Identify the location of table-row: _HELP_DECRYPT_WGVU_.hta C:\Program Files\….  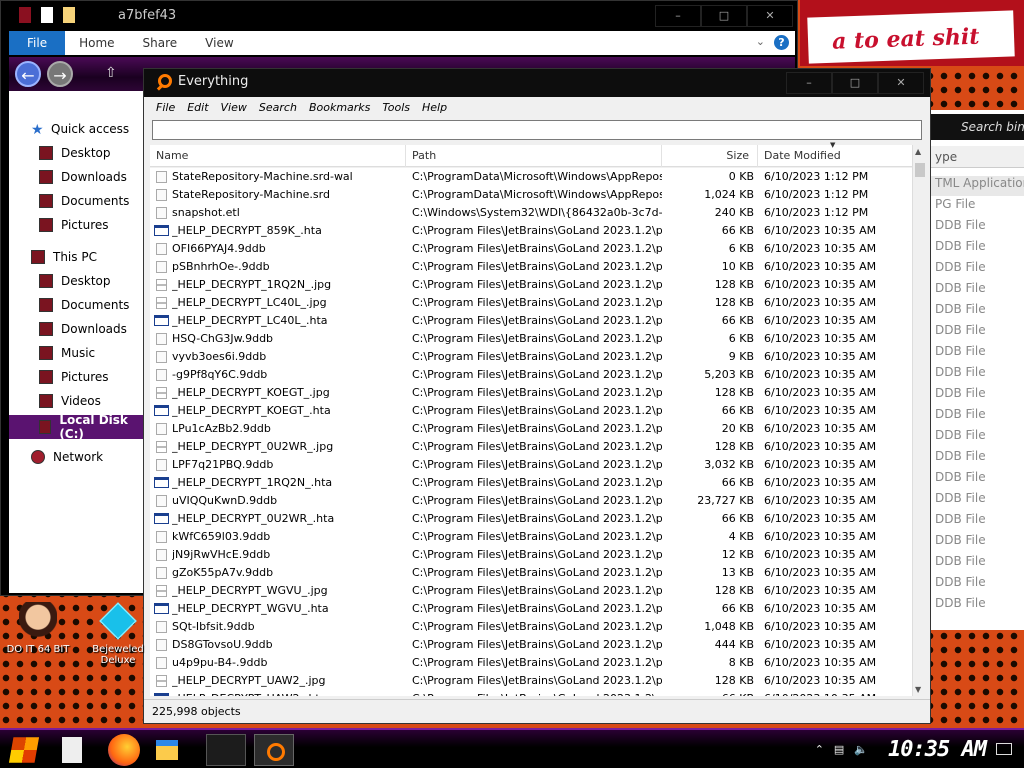
(531, 609).